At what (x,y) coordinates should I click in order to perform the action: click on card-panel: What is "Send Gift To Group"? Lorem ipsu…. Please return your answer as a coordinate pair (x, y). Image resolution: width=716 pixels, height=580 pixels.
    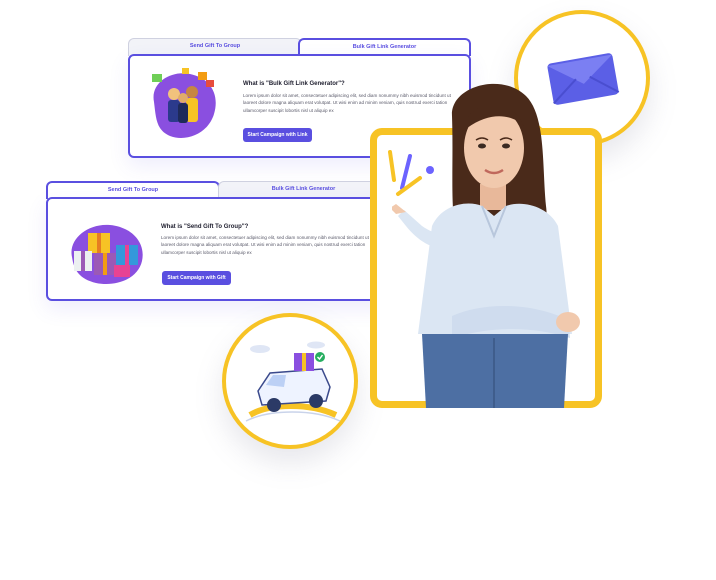
    Looking at the image, I should click on (217, 249).